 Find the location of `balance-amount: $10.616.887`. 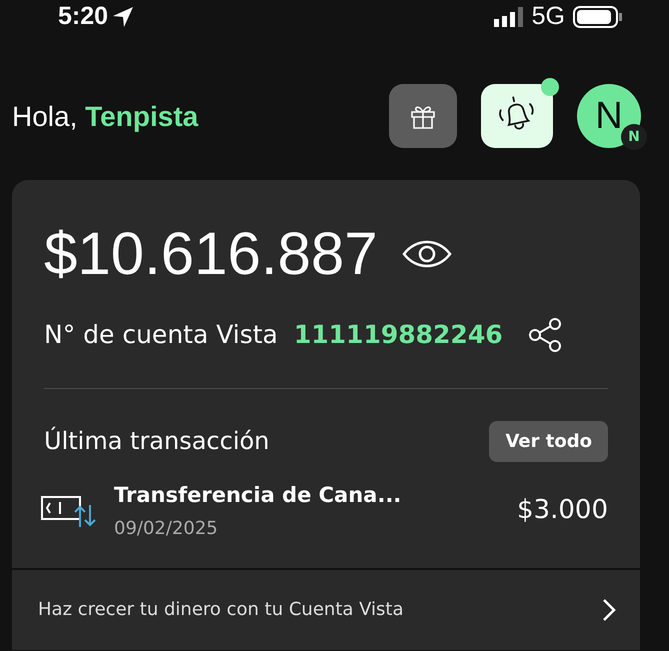

balance-amount: $10.616.887 is located at coordinates (211, 254).